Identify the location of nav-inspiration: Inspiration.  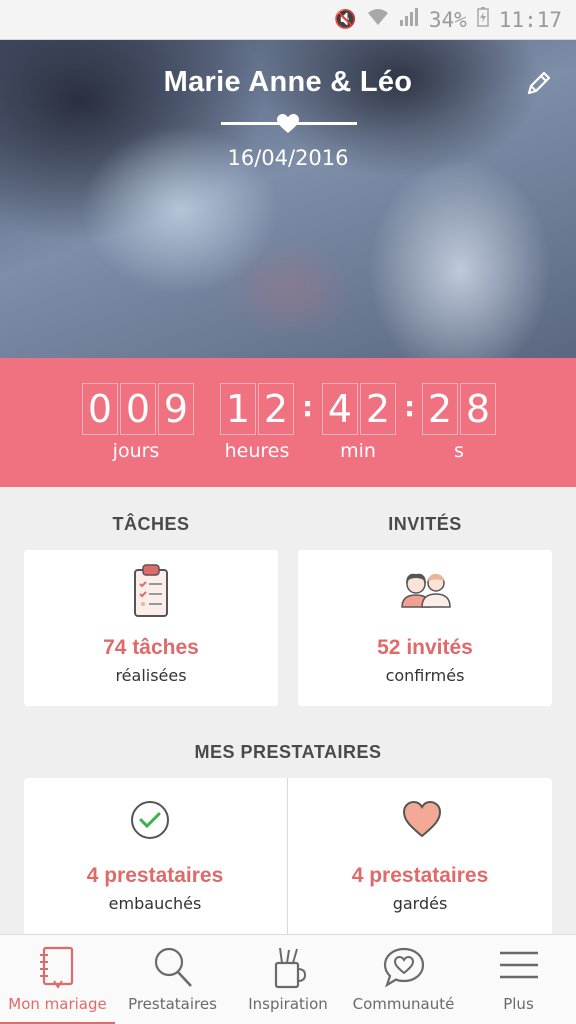
(288, 979).